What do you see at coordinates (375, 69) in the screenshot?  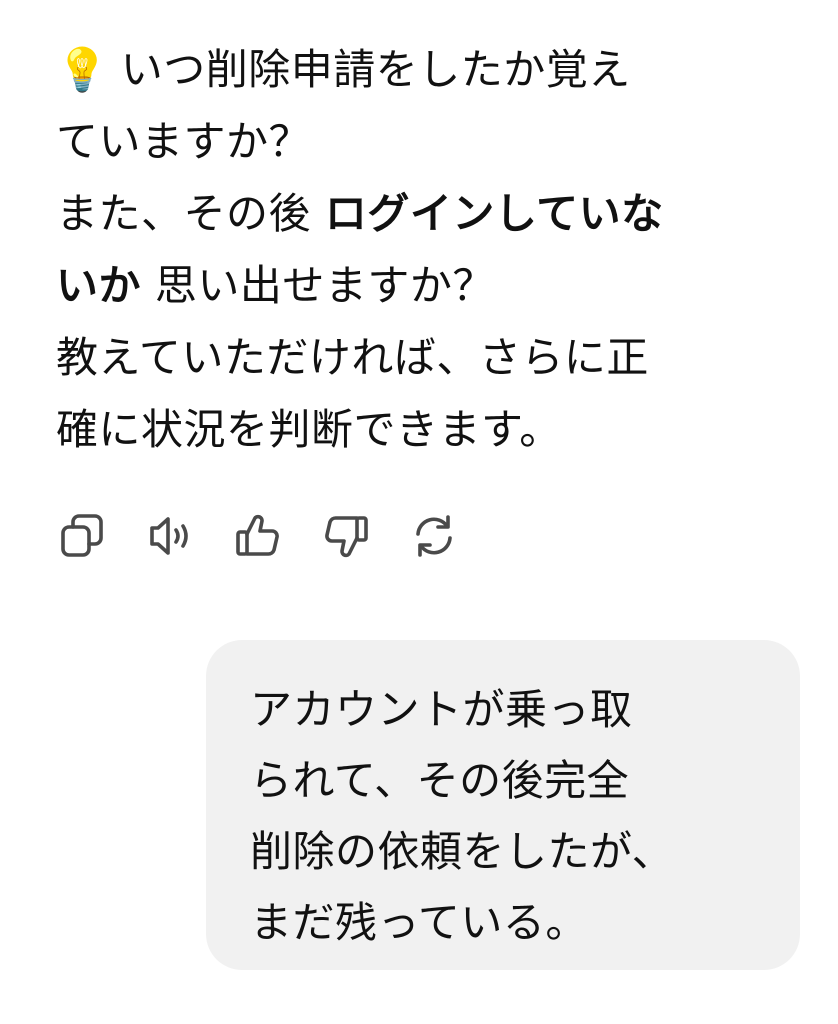 I see `assistant-text: いつ削除申請をしたか覚え` at bounding box center [375, 69].